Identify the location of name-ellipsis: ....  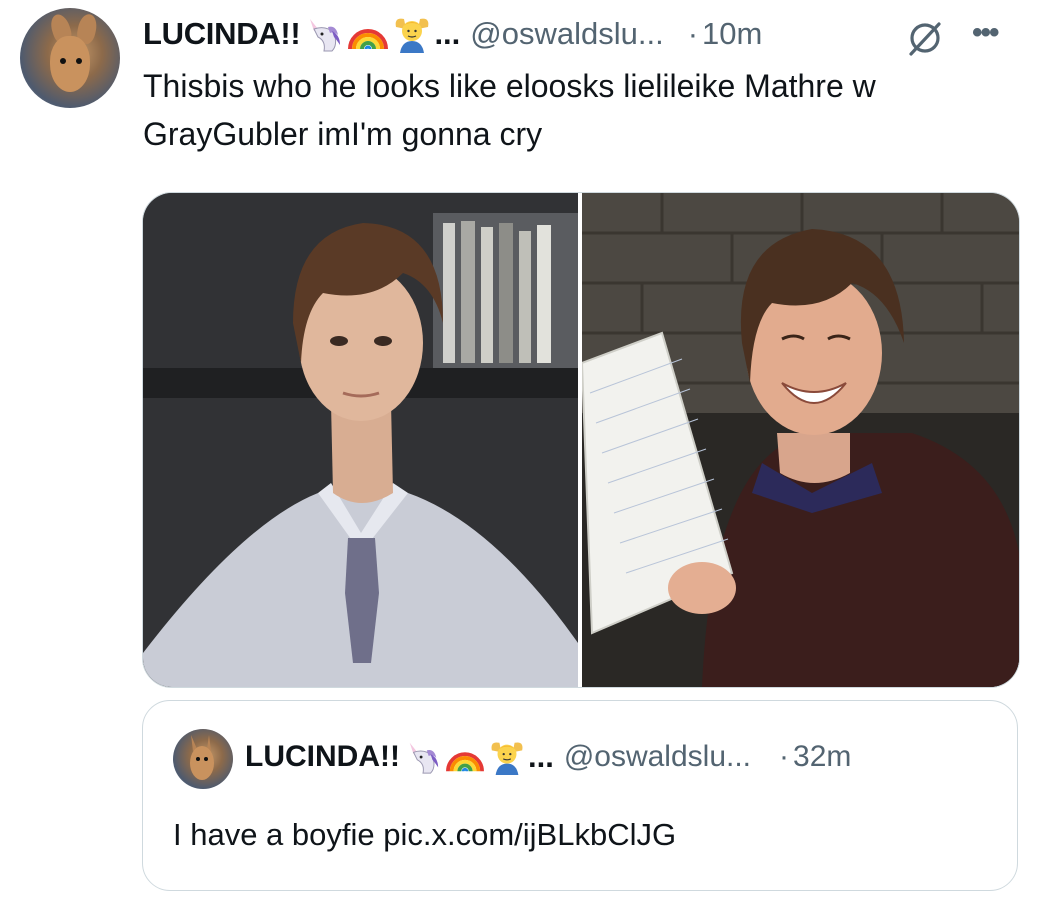
(447, 33).